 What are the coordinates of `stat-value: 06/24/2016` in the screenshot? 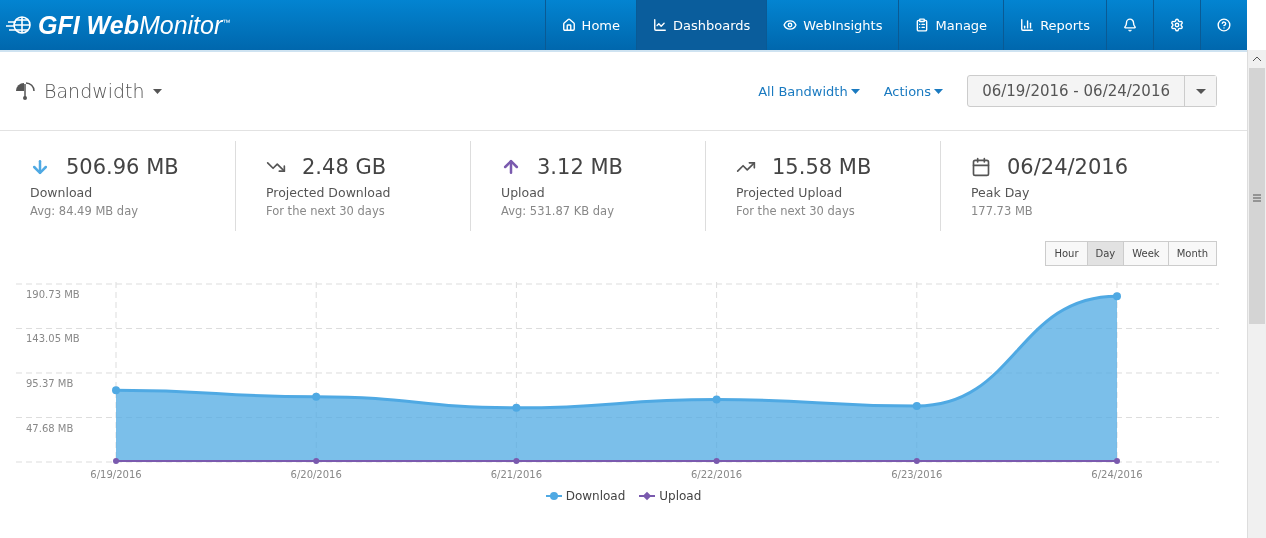 It's located at (1068, 167).